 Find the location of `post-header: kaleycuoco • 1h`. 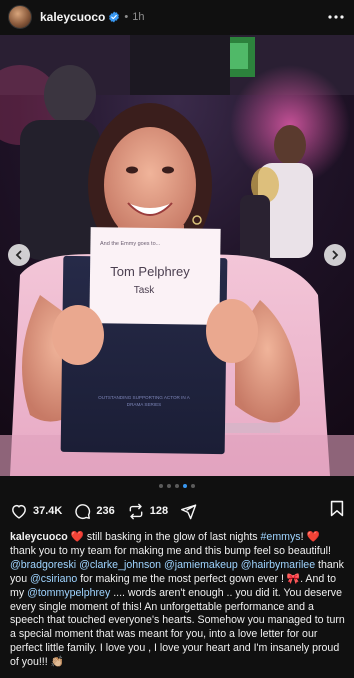

post-header: kaleycuoco • 1h is located at coordinates (177, 17).